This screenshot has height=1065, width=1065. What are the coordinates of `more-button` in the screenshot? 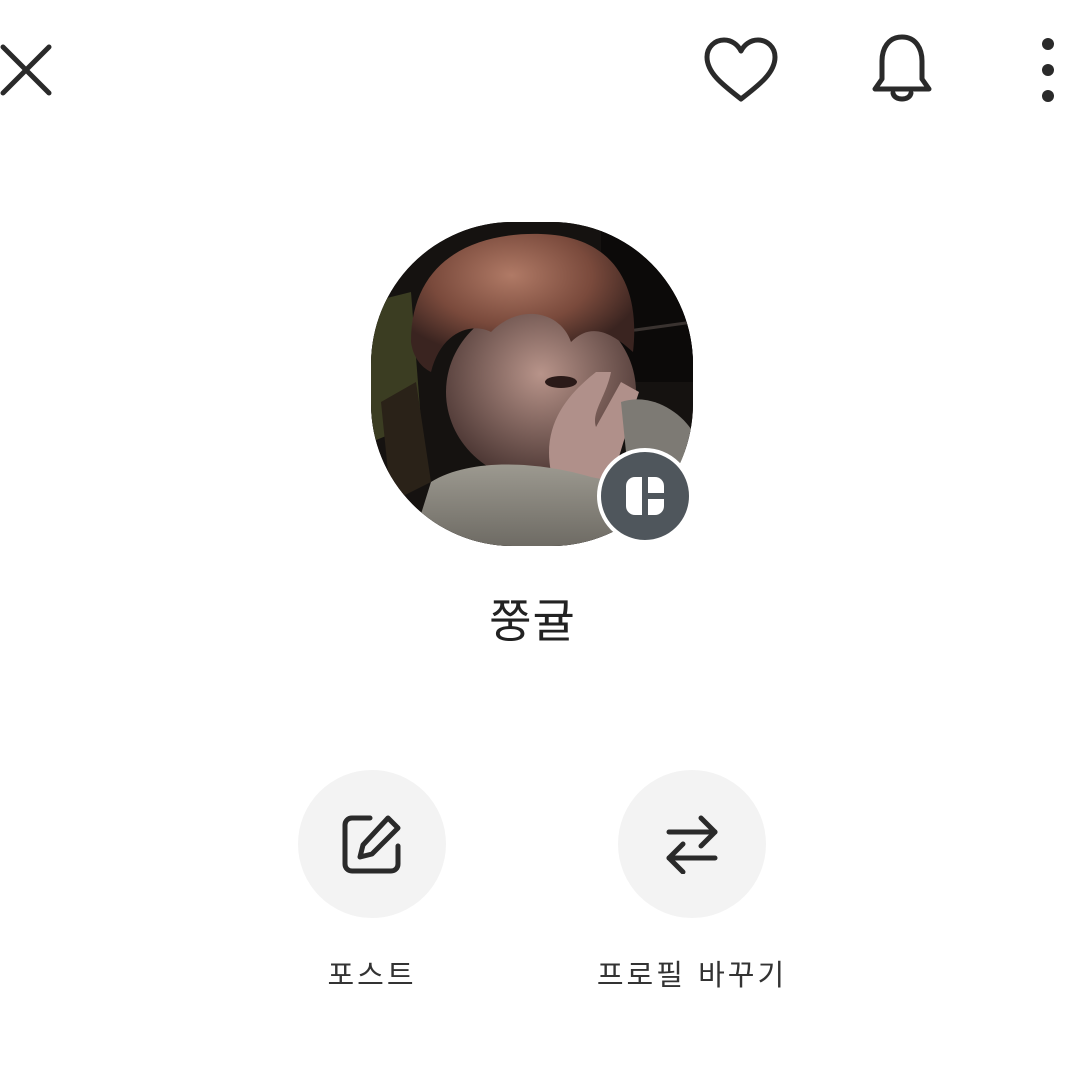 It's located at (1047, 70).